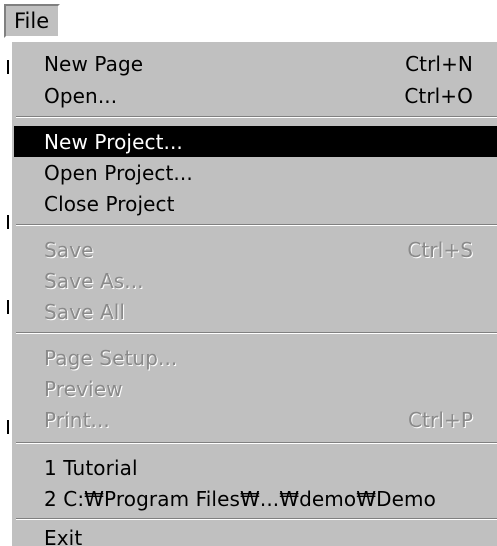 The height and width of the screenshot is (546, 497). I want to click on menu-item-shortcut: Ctrl+S, so click(440, 249).